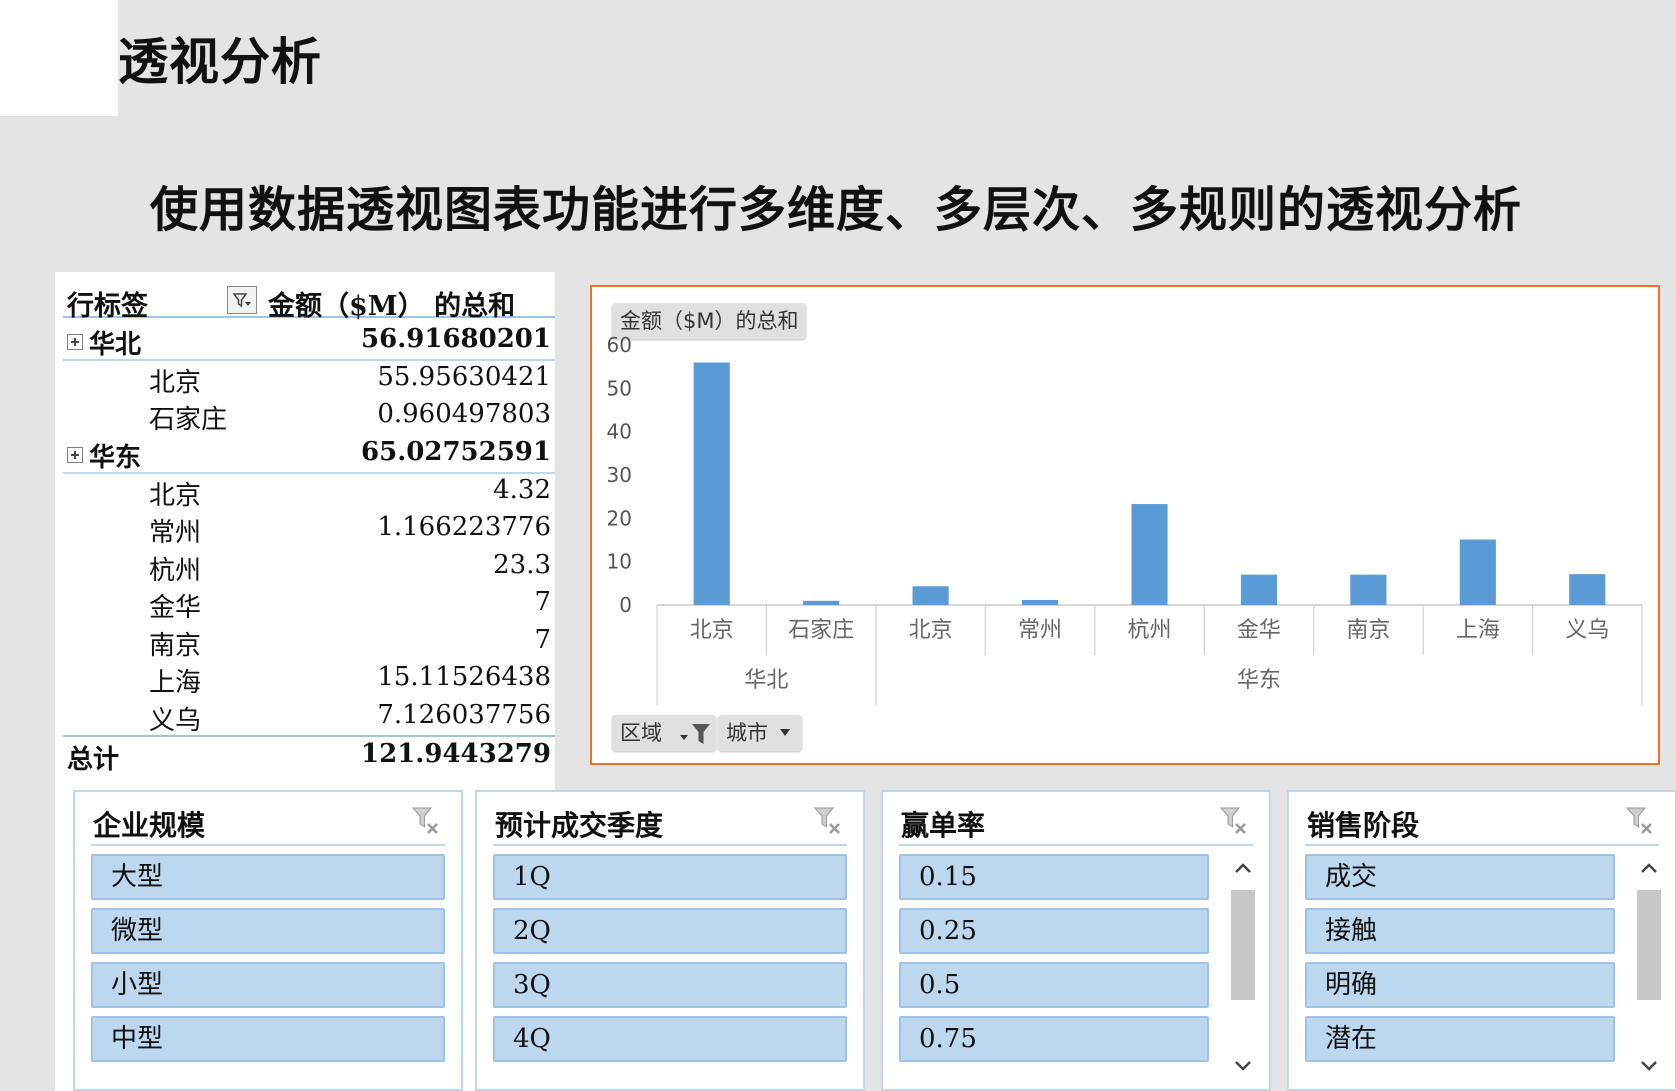 Image resolution: width=1676 pixels, height=1091 pixels. I want to click on grand-total-value: 121.9443279, so click(456, 754).